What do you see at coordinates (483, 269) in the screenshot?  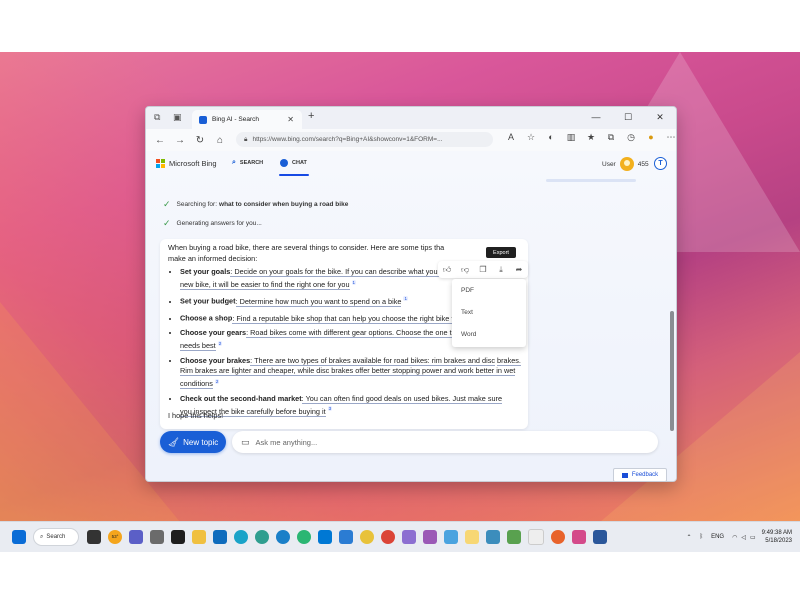 I see `copy-icon: ❐` at bounding box center [483, 269].